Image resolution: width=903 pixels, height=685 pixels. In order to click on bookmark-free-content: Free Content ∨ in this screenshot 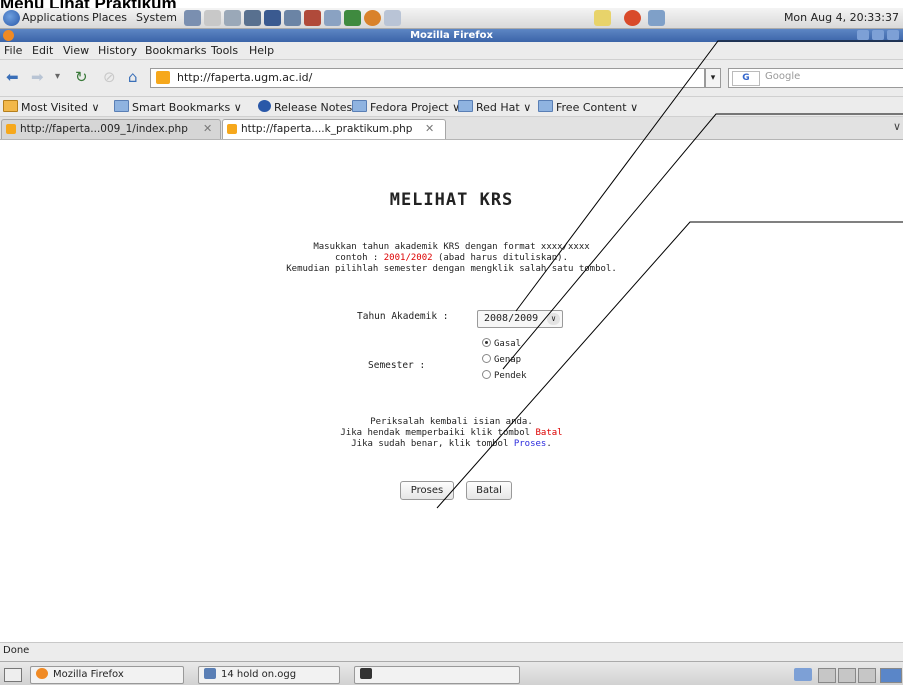, I will do `click(588, 107)`.